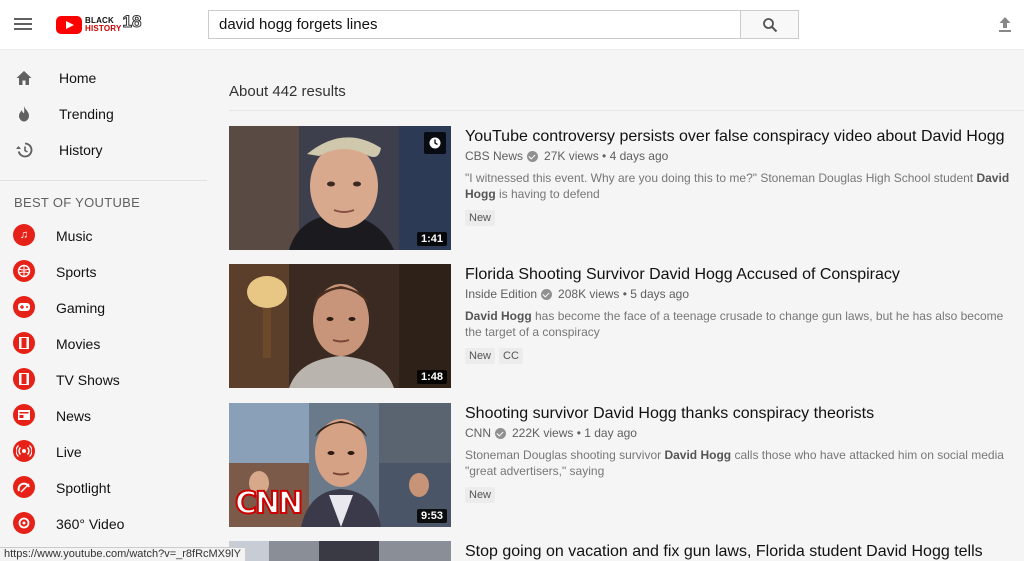 This screenshot has height=561, width=1024. Describe the element at coordinates (24, 523) in the screenshot. I see `360-video-icon` at that location.